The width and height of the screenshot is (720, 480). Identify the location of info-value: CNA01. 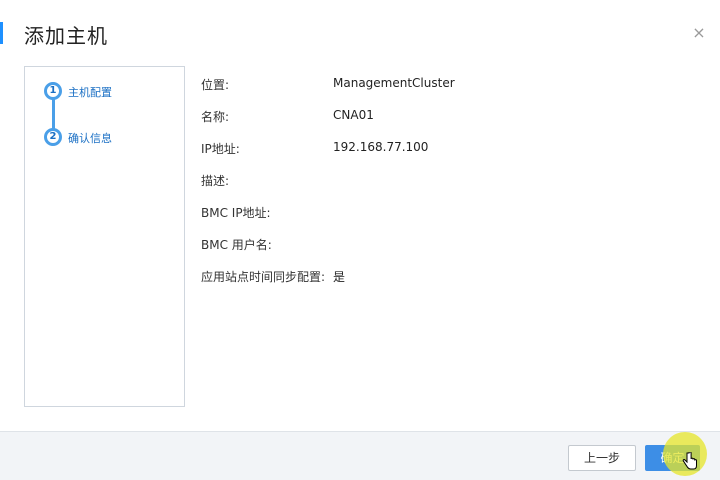
(353, 115).